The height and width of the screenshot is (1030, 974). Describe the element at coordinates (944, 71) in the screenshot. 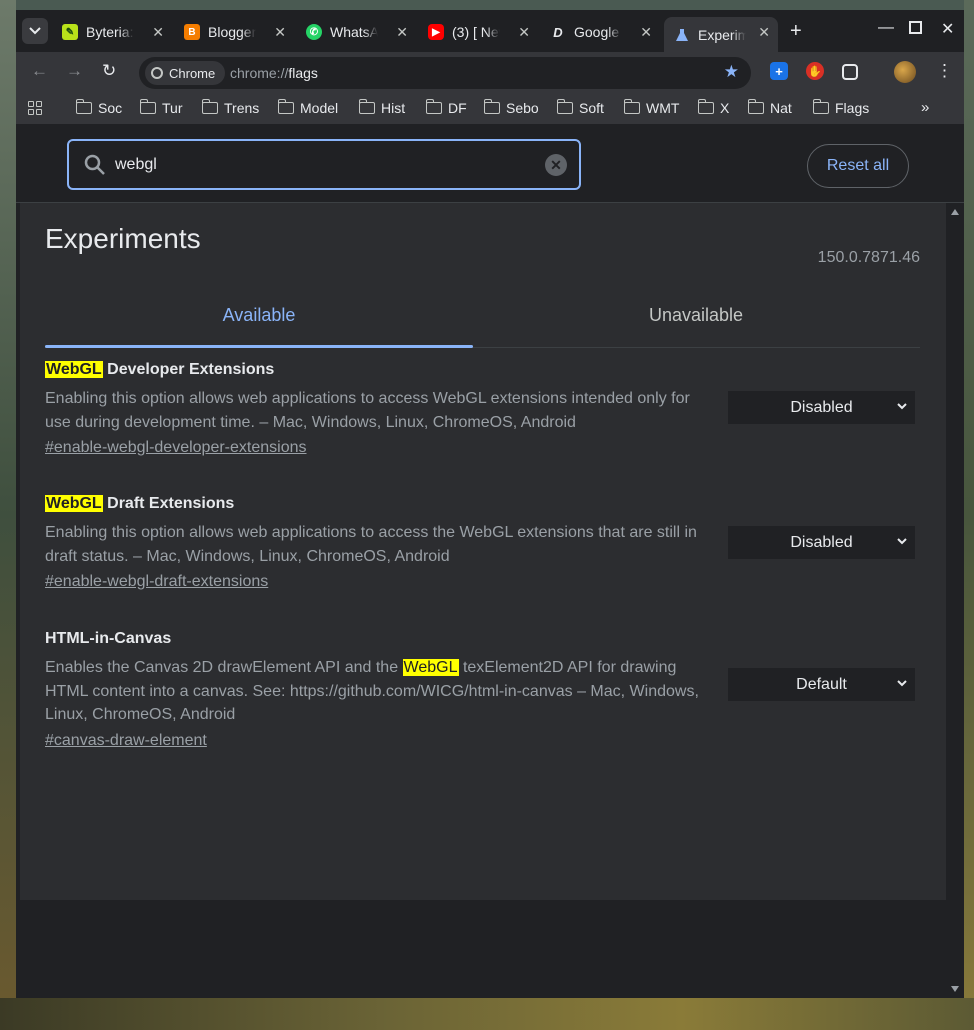

I see `menu-dots-icon: ⋮` at that location.